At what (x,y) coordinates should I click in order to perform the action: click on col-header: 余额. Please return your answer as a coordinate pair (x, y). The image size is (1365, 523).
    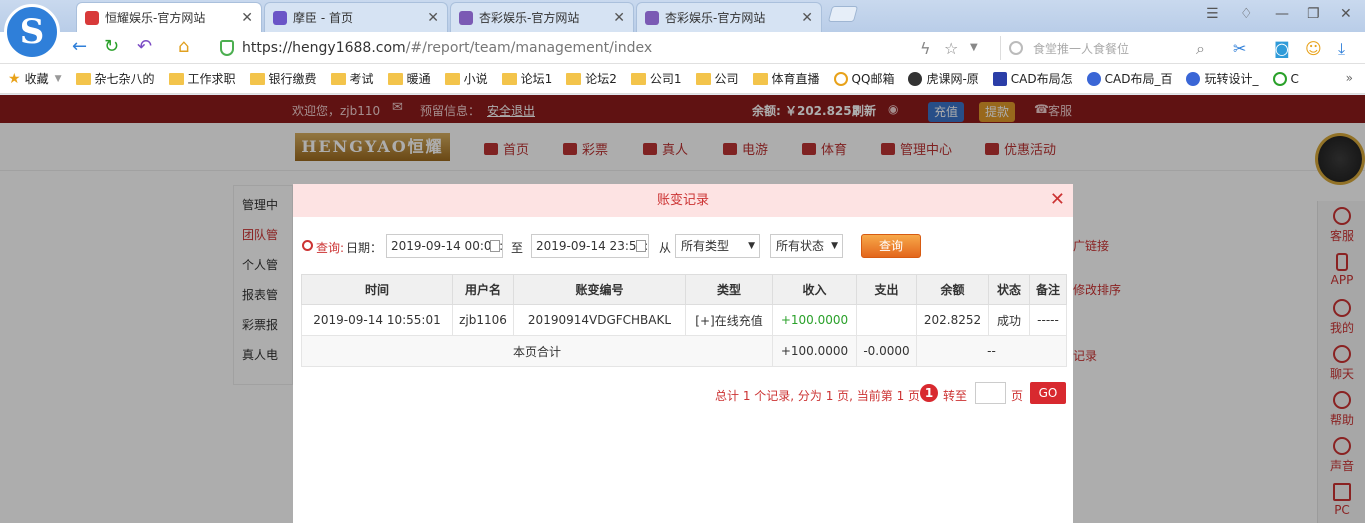
    Looking at the image, I should click on (952, 289).